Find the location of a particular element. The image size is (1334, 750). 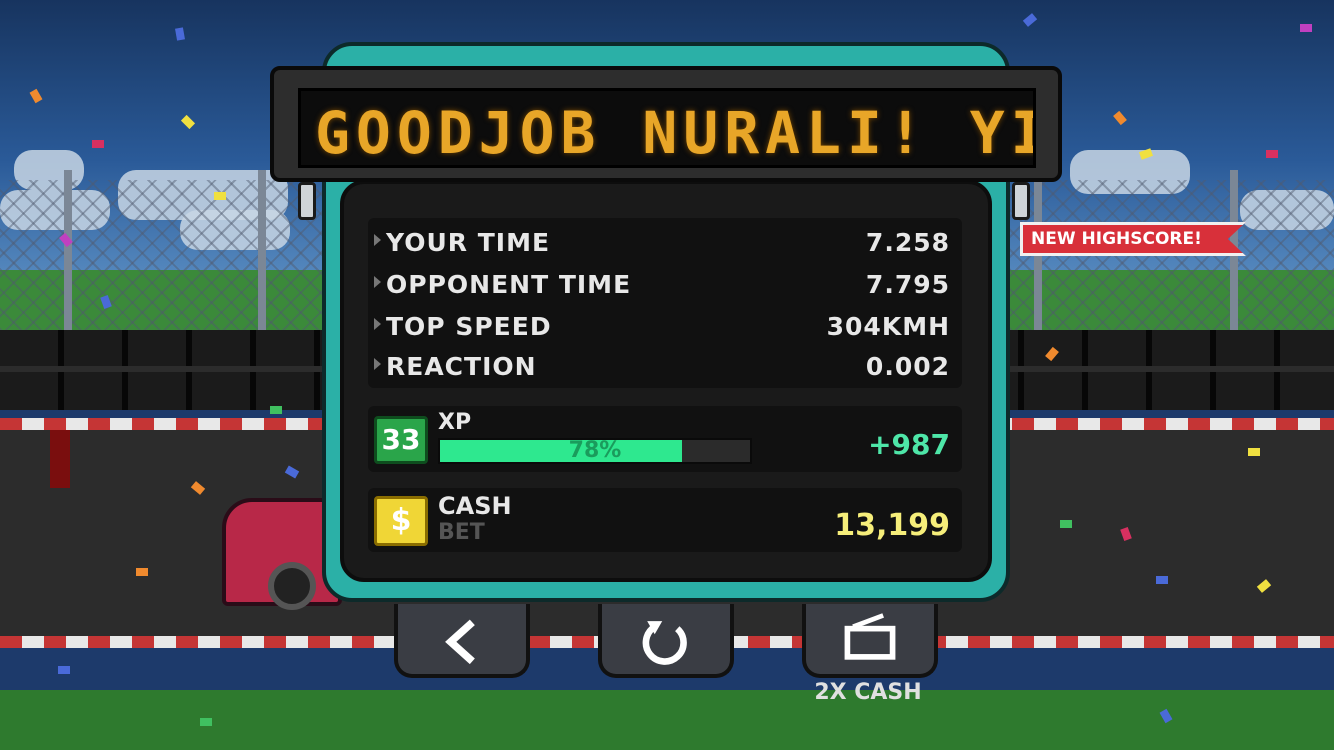

tv-icon is located at coordinates (870, 636).